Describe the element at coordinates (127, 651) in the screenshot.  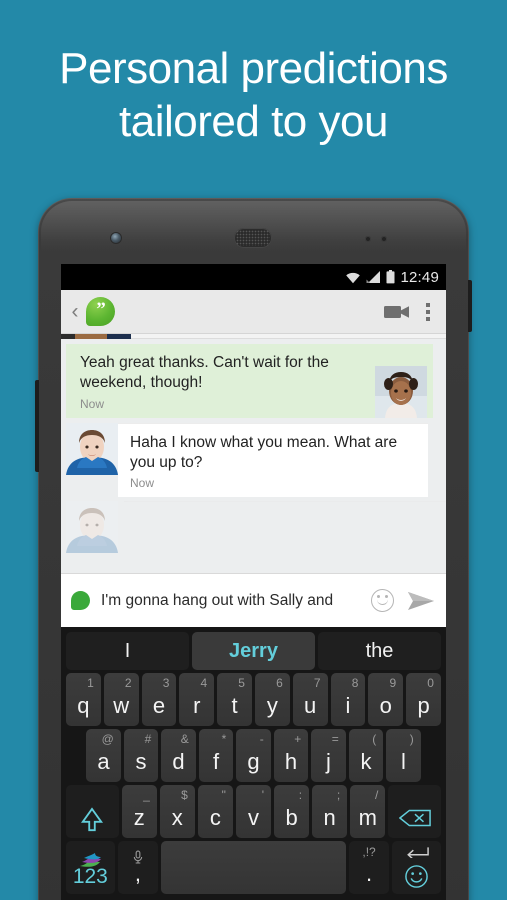
I see `prediction-candidate-1: I` at that location.